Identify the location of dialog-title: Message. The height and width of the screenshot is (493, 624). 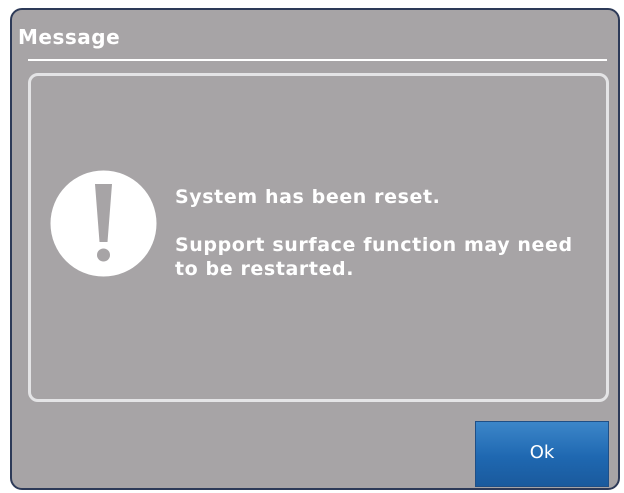
(69, 37).